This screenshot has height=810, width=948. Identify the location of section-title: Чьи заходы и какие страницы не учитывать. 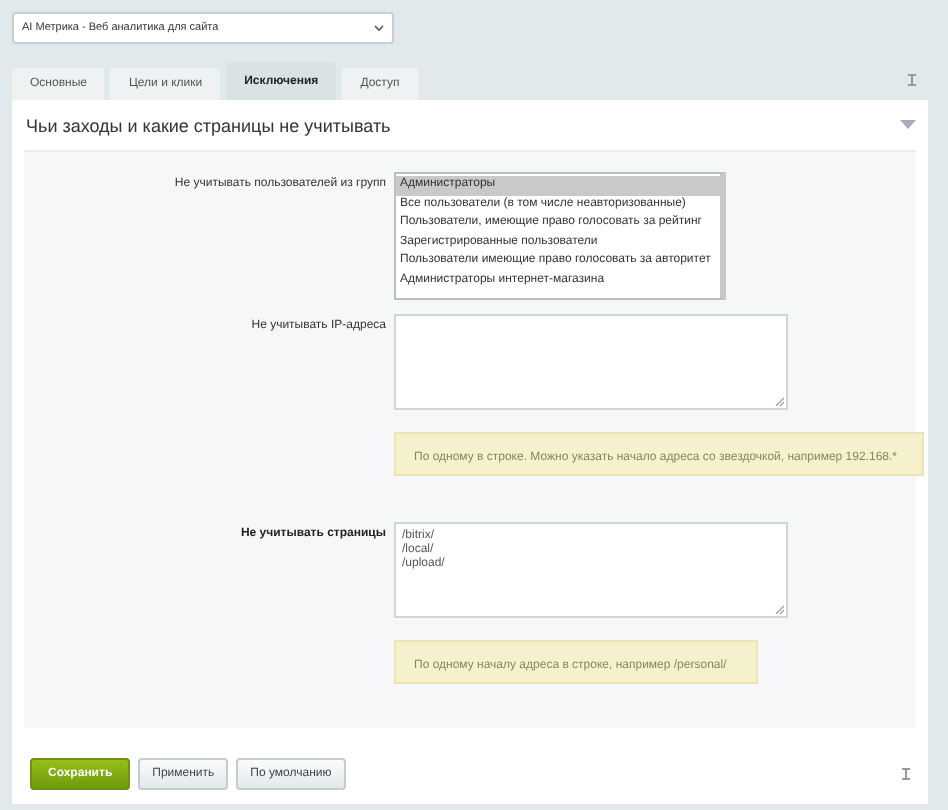
(207, 125).